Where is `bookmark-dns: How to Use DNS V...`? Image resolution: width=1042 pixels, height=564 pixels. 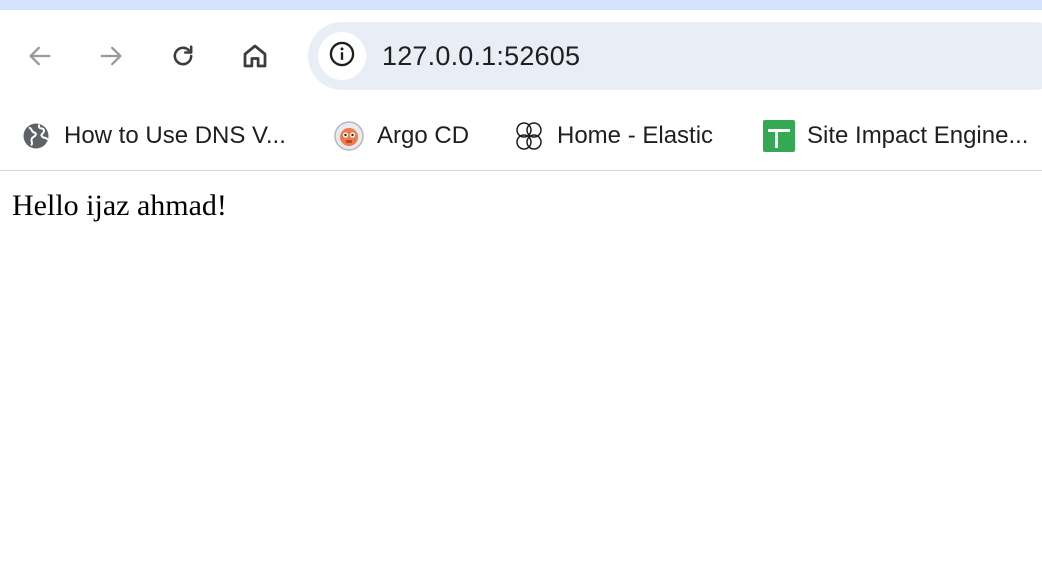 bookmark-dns: How to Use DNS V... is located at coordinates (160, 136).